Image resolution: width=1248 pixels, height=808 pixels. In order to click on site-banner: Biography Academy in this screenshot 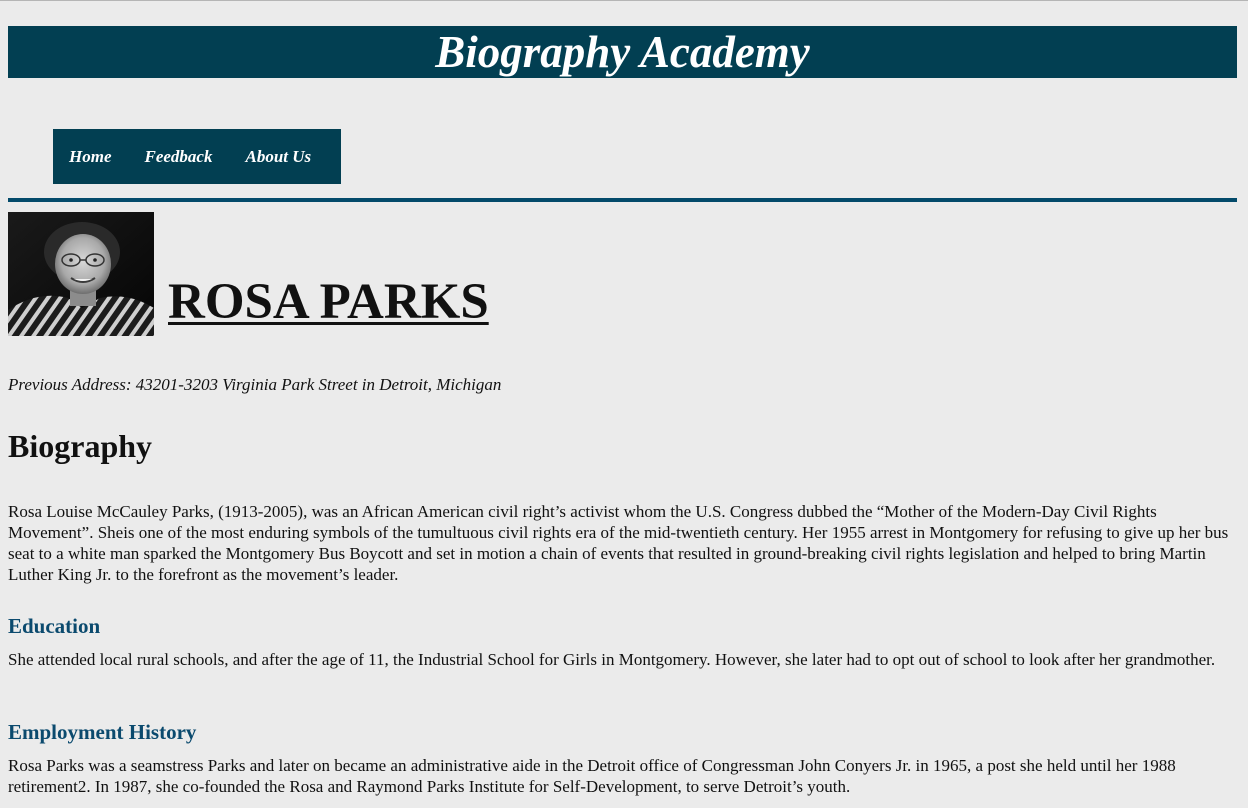, I will do `click(622, 52)`.